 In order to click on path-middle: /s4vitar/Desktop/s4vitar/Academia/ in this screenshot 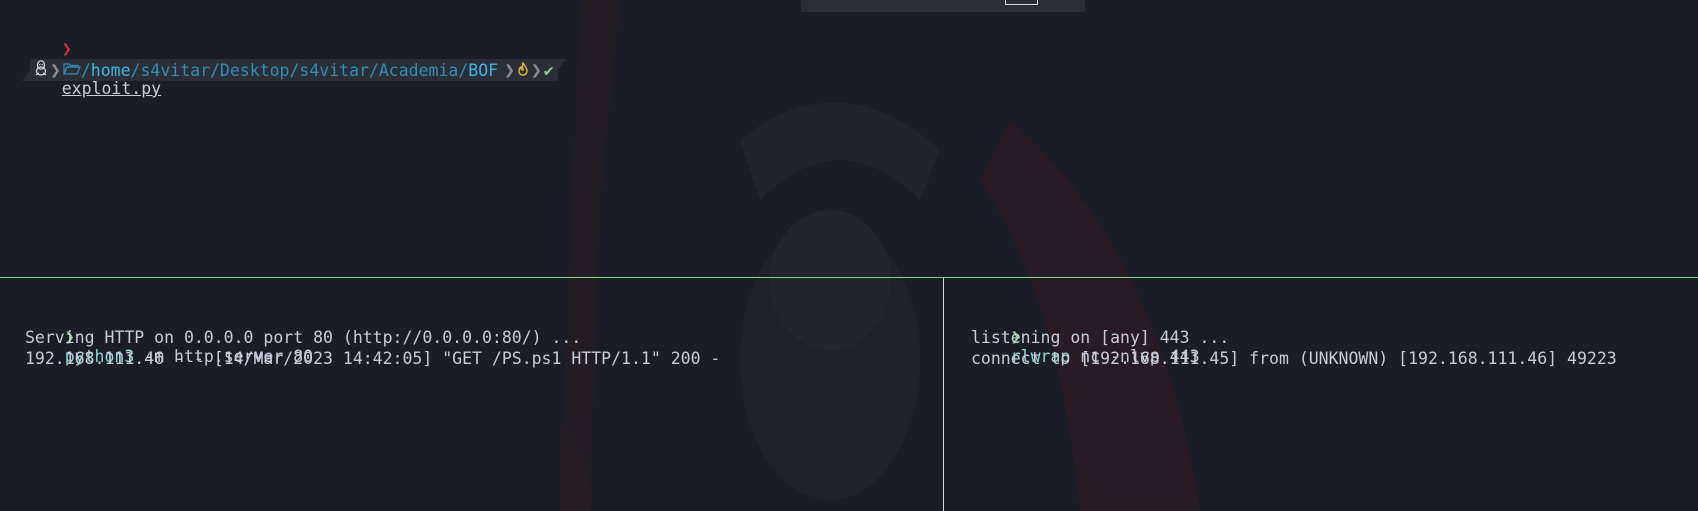, I will do `click(299, 70)`.